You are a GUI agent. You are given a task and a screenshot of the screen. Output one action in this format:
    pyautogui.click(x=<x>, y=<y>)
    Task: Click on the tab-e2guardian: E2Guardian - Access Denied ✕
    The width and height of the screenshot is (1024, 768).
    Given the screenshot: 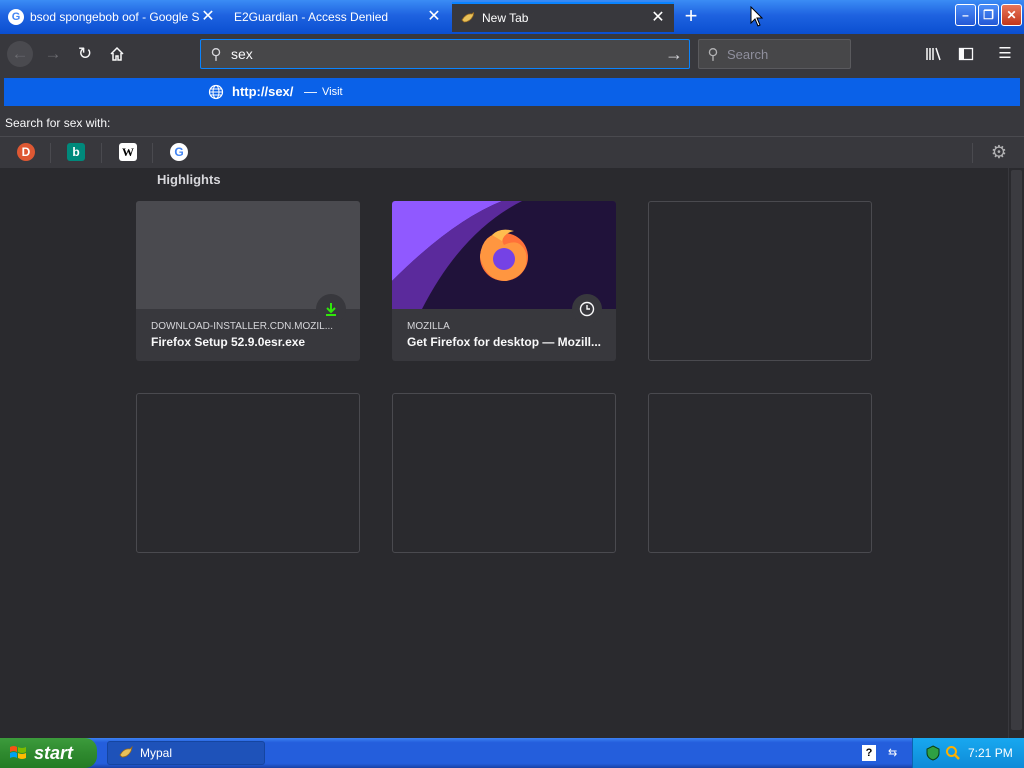 What is the action you would take?
    pyautogui.click(x=338, y=17)
    